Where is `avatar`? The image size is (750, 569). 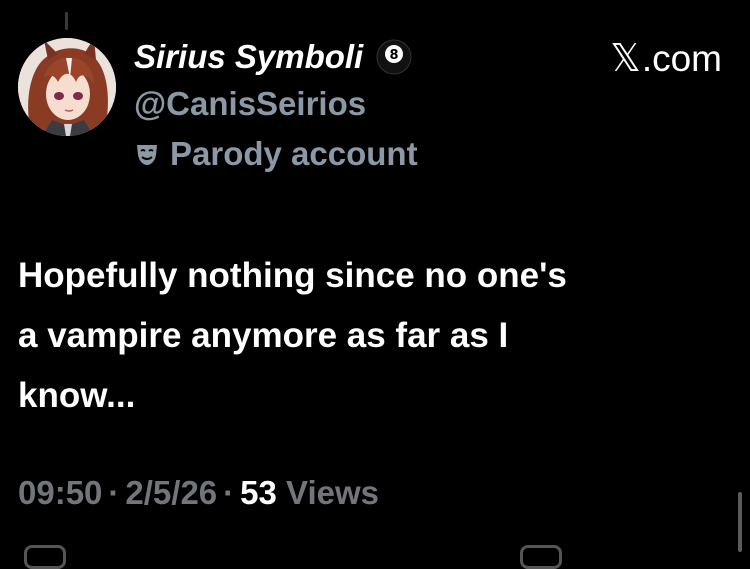 avatar is located at coordinates (67, 87).